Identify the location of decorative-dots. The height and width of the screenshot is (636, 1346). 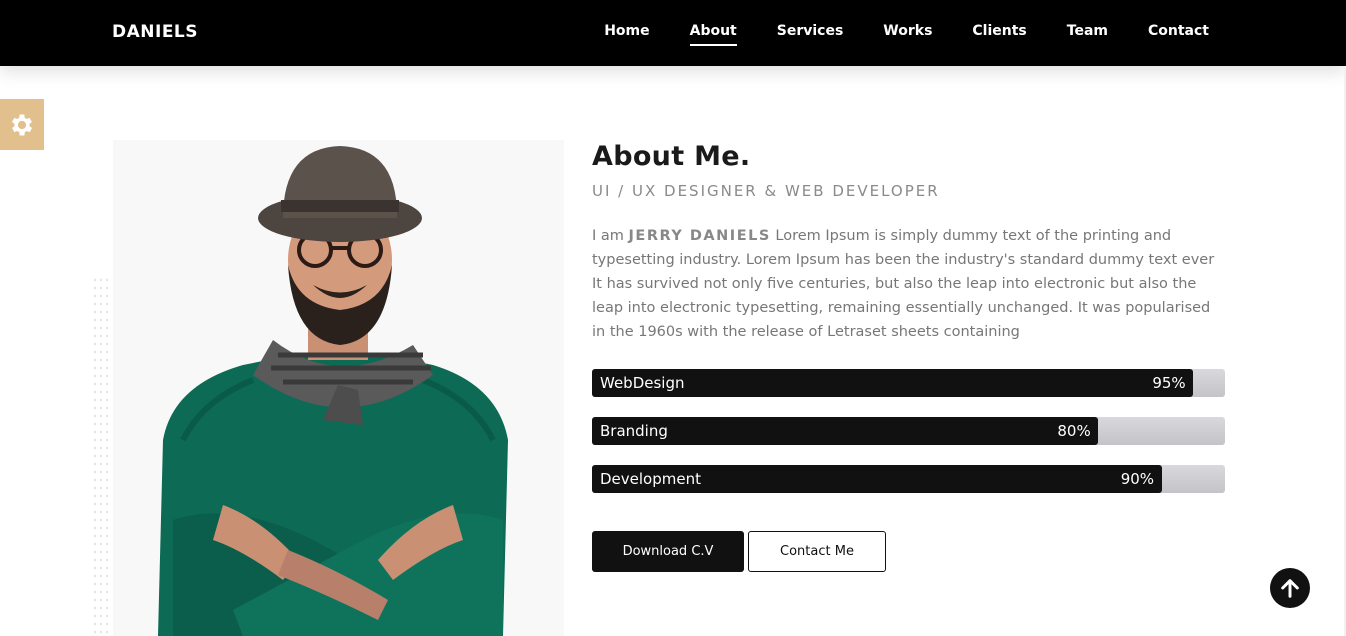
(100, 456).